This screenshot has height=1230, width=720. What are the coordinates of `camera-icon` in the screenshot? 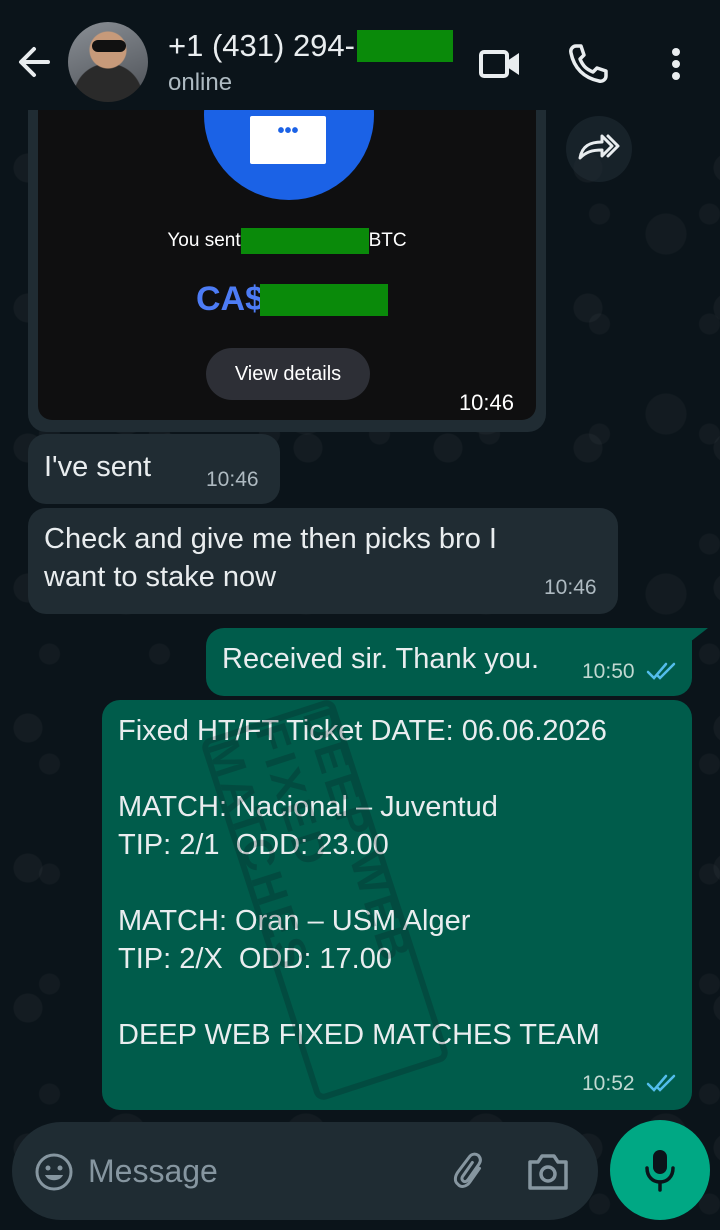 It's located at (548, 1171).